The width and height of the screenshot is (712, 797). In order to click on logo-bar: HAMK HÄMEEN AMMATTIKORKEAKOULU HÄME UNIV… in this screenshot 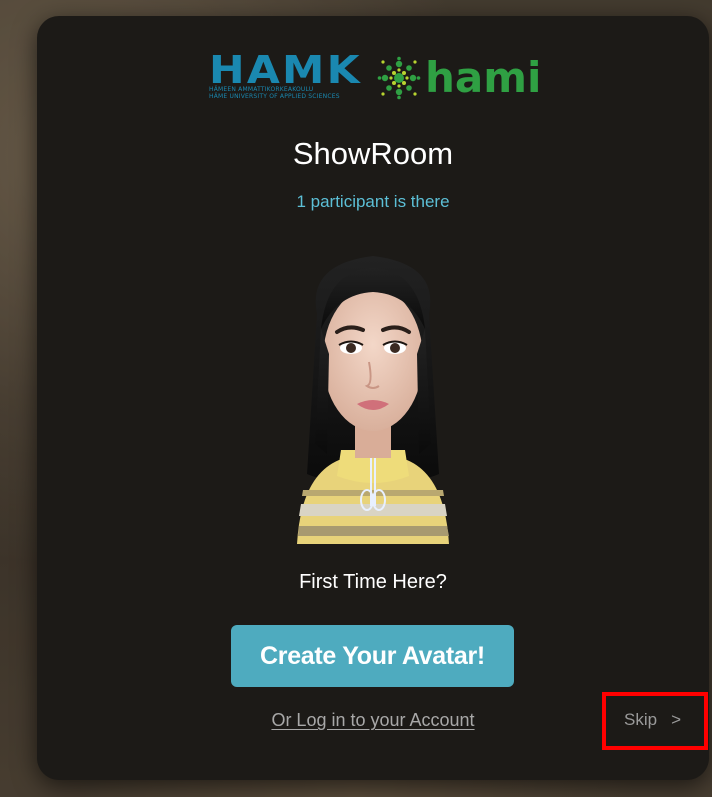, I will do `click(373, 76)`.